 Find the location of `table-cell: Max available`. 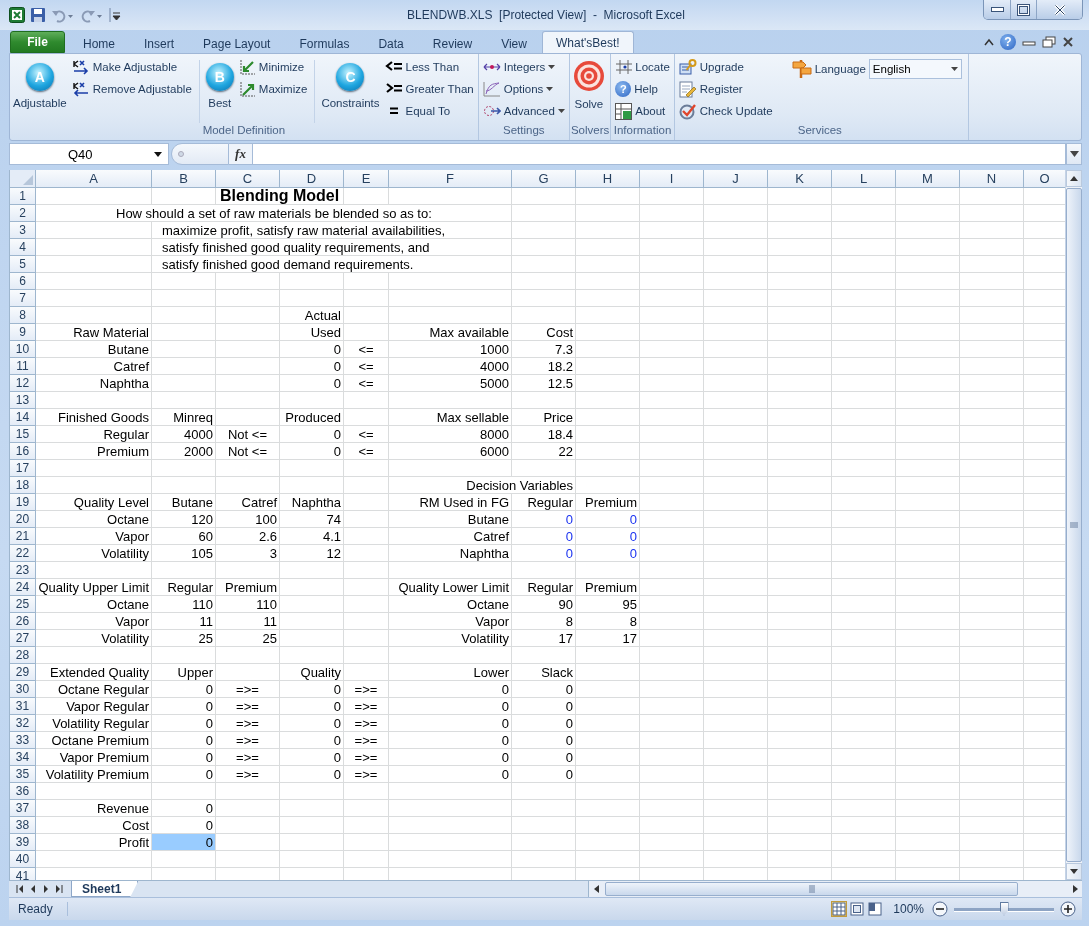

table-cell: Max available is located at coordinates (450, 332).